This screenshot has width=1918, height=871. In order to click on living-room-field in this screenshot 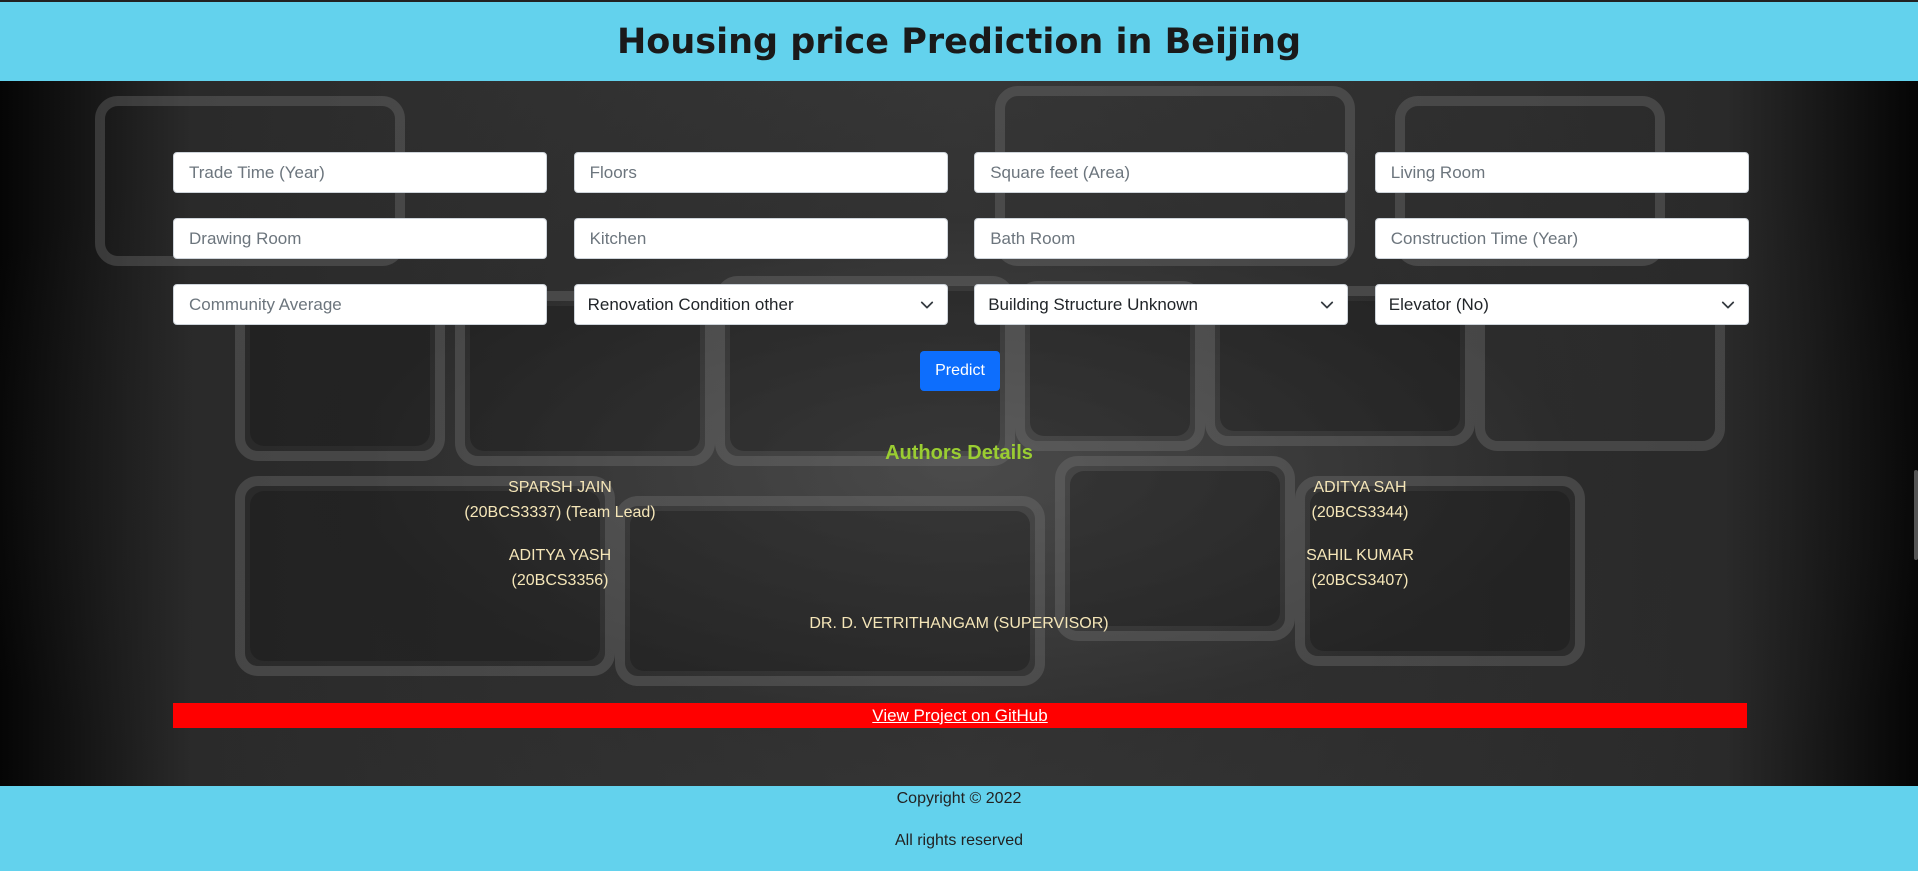, I will do `click(1561, 172)`.